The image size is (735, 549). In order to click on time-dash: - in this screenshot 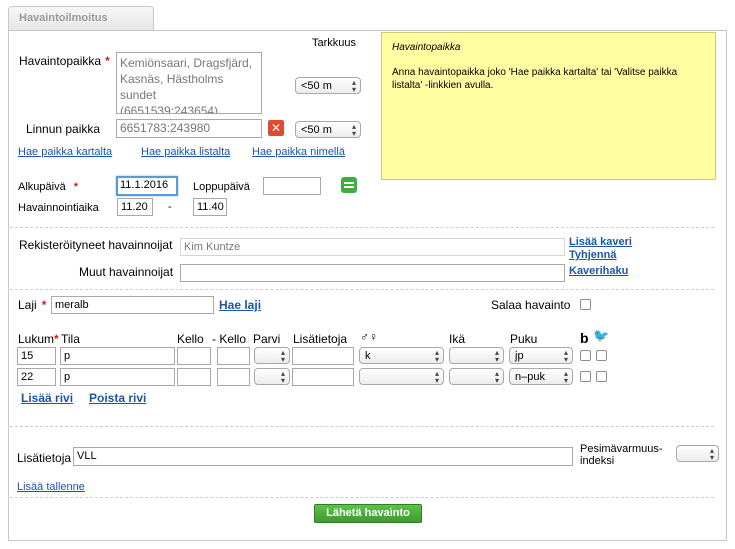, I will do `click(170, 207)`.